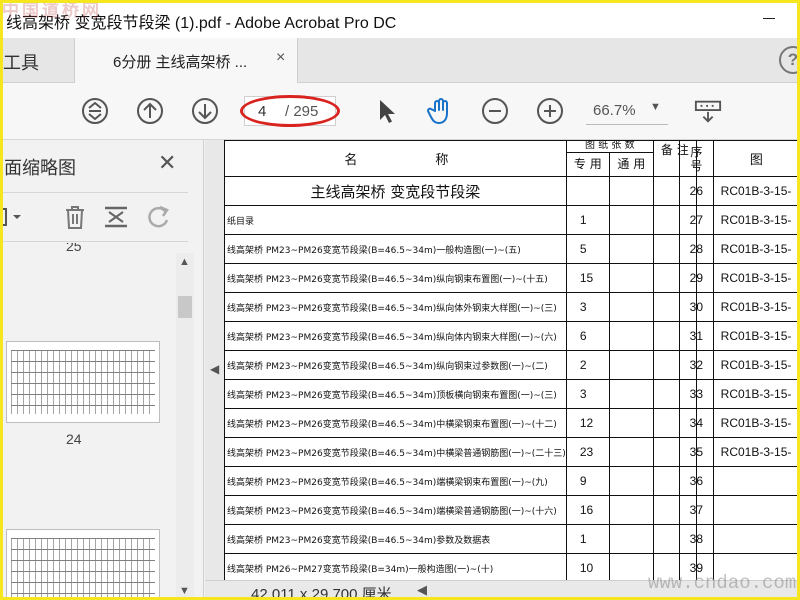  I want to click on row-seq: 30, so click(696, 307).